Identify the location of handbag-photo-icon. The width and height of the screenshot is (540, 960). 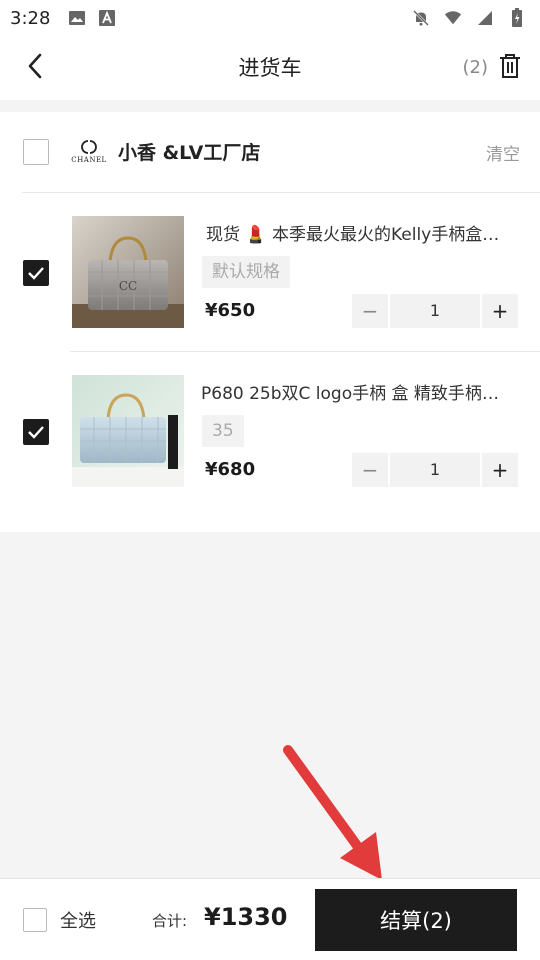
(128, 431).